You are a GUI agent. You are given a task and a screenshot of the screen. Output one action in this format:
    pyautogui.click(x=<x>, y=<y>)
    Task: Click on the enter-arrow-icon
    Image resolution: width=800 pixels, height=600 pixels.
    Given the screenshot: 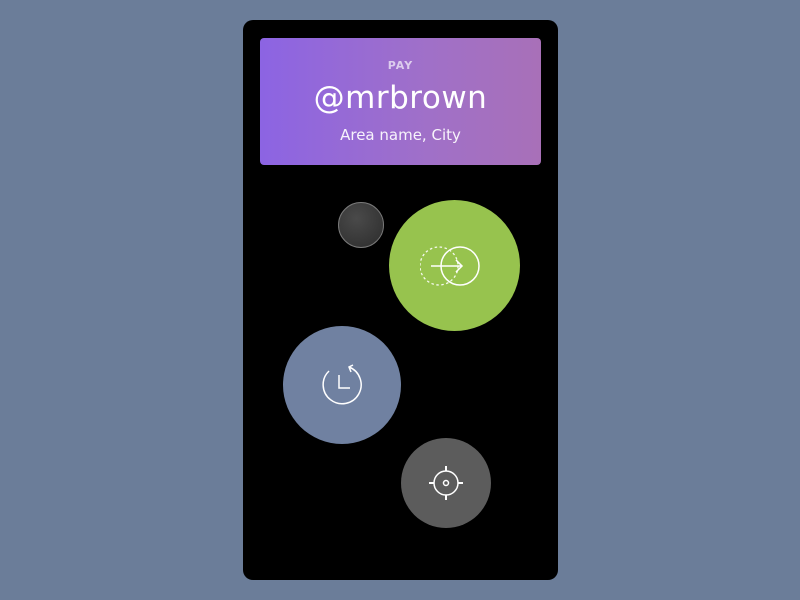 What is the action you would take?
    pyautogui.click(x=454, y=266)
    